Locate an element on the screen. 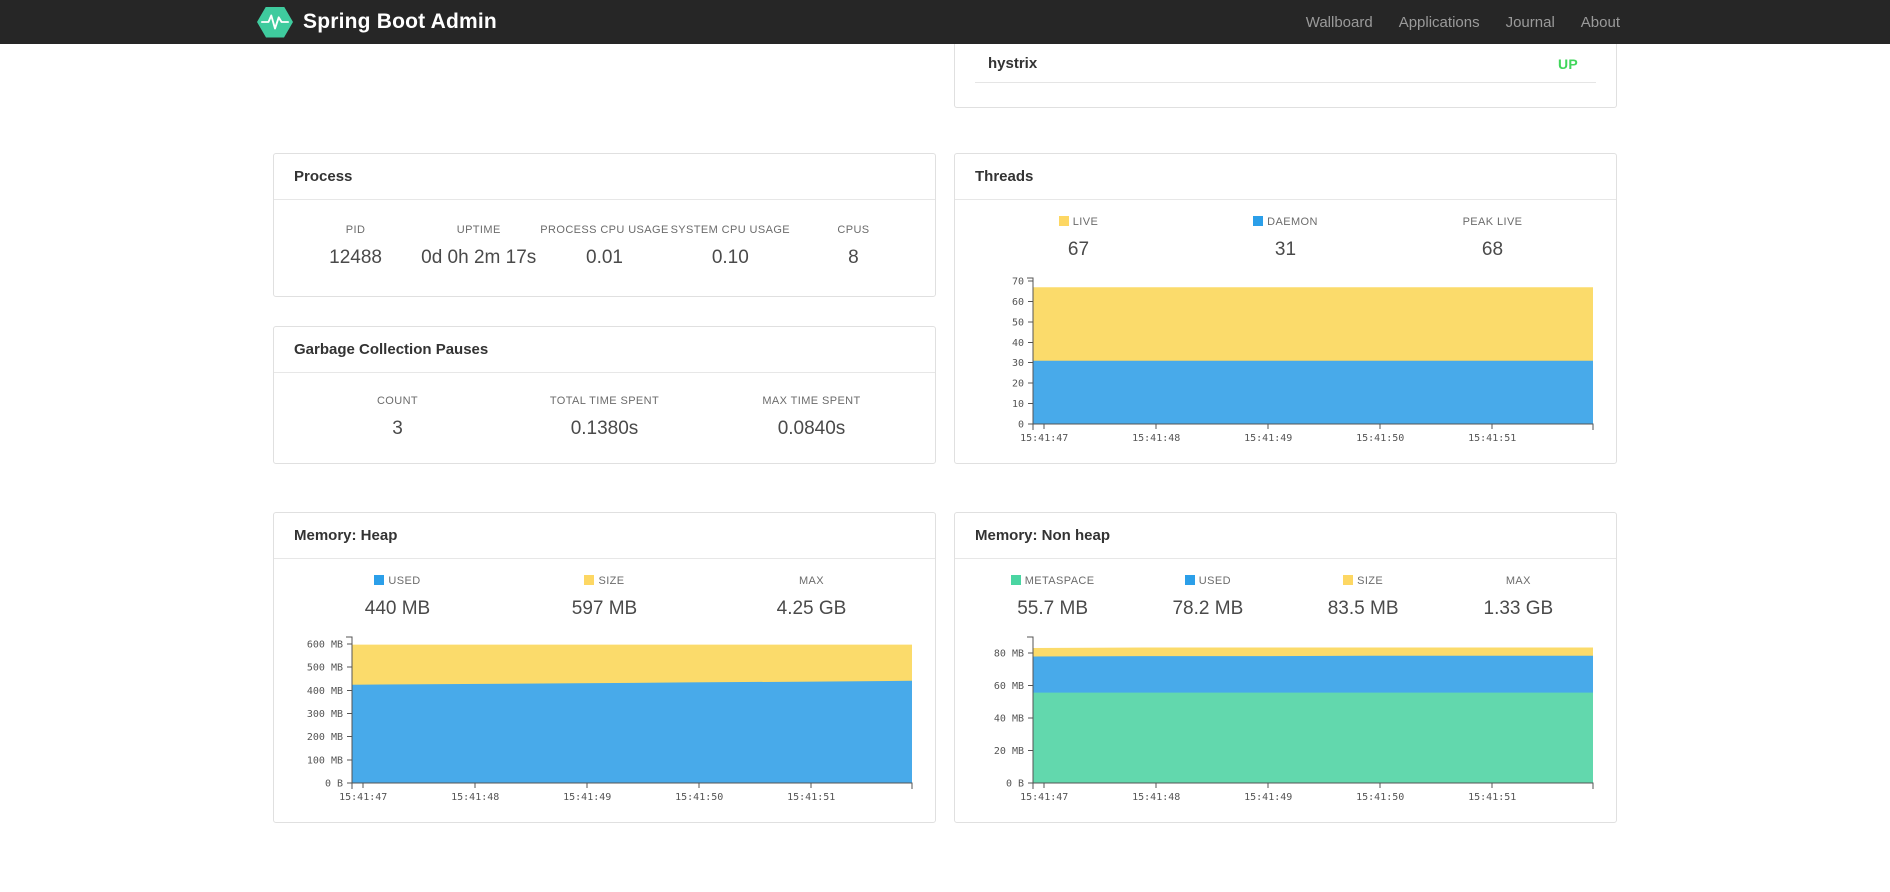 This screenshot has height=892, width=1890. nav-links: Wallboard Applications Journal About is located at coordinates (1463, 22).